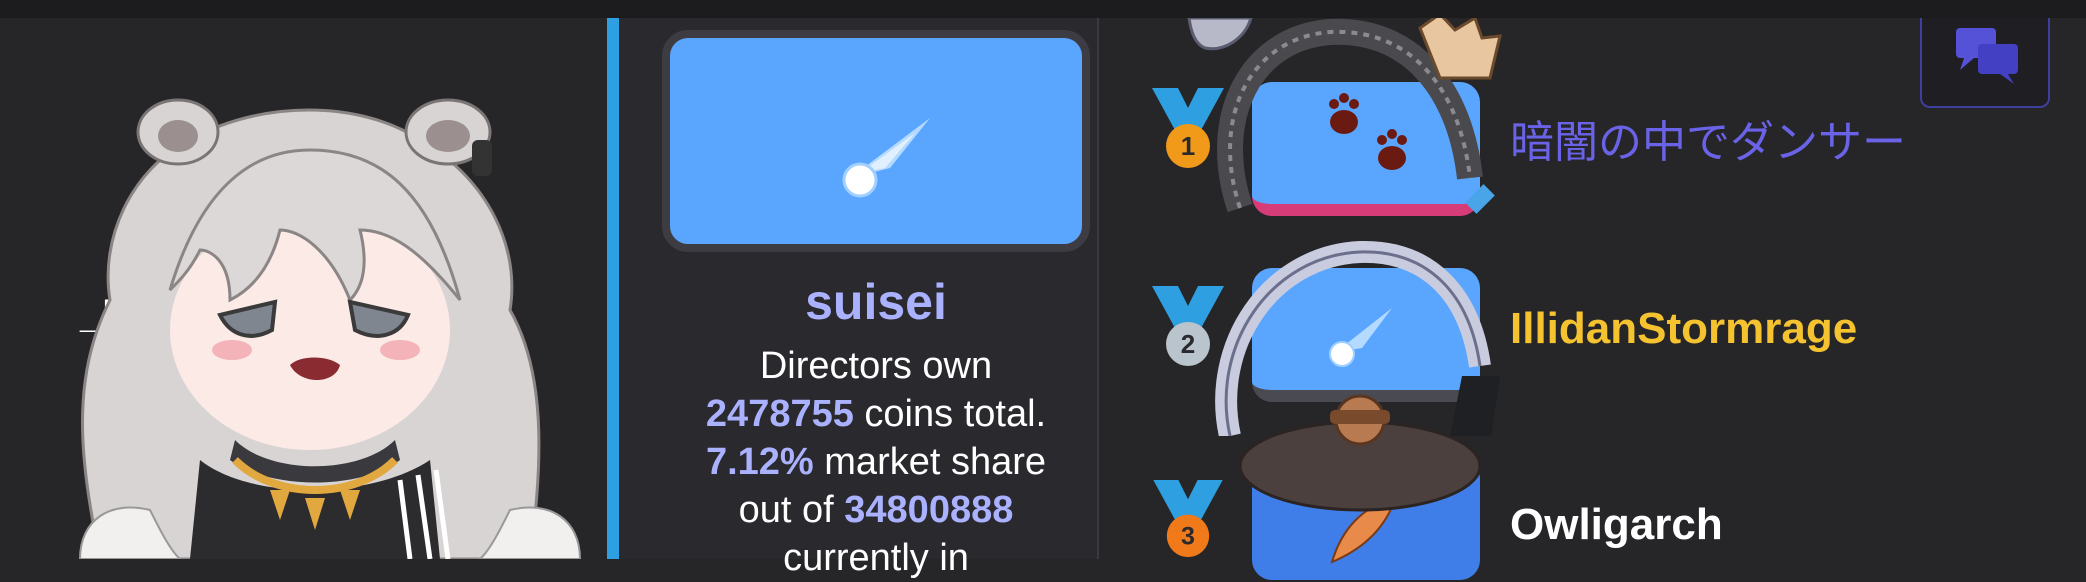 Image resolution: width=2086 pixels, height=582 pixels. Describe the element at coordinates (1683, 329) in the screenshot. I see `leaderboard-name-2: IllidanStormrage` at that location.